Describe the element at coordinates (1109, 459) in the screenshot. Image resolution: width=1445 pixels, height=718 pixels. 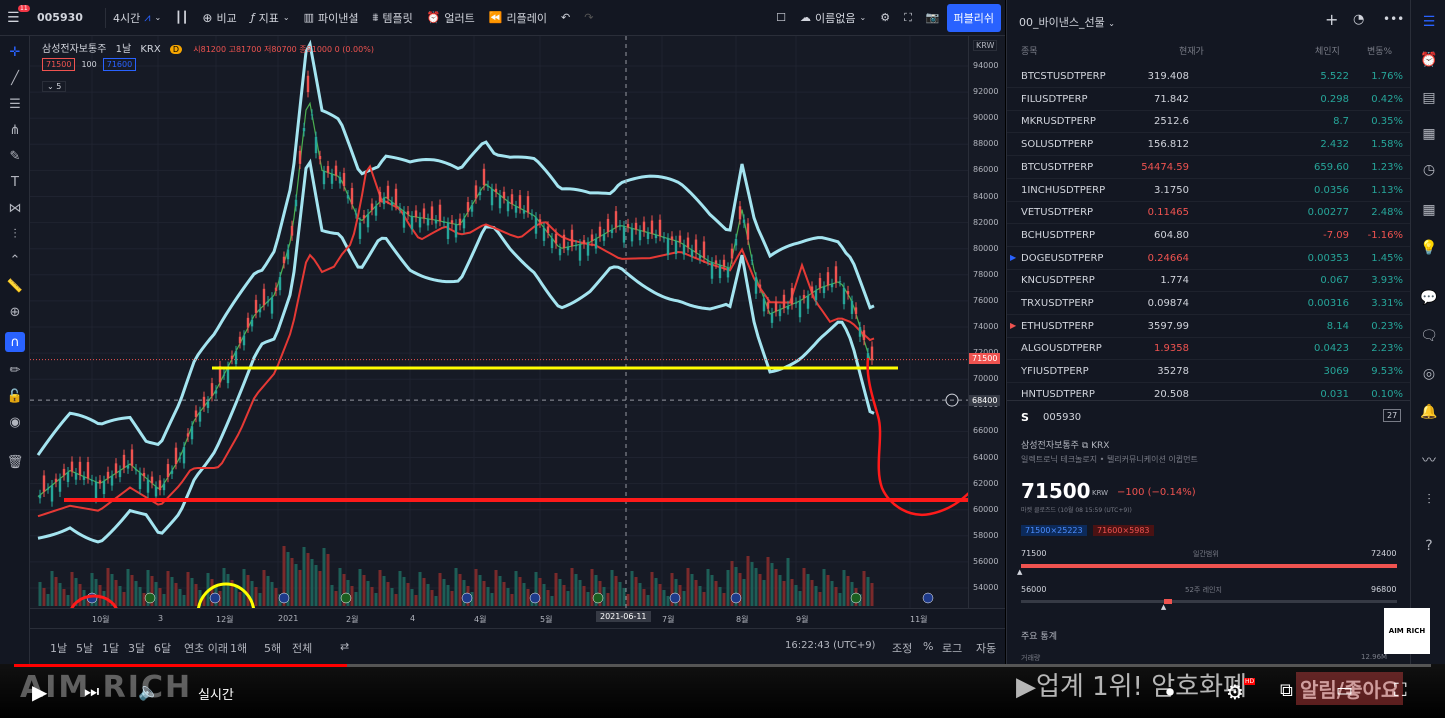
I see `detail-sector: 일렉트로닉 테크놀로지 • 텔리커뮤니케이션 이큅먼트` at that location.